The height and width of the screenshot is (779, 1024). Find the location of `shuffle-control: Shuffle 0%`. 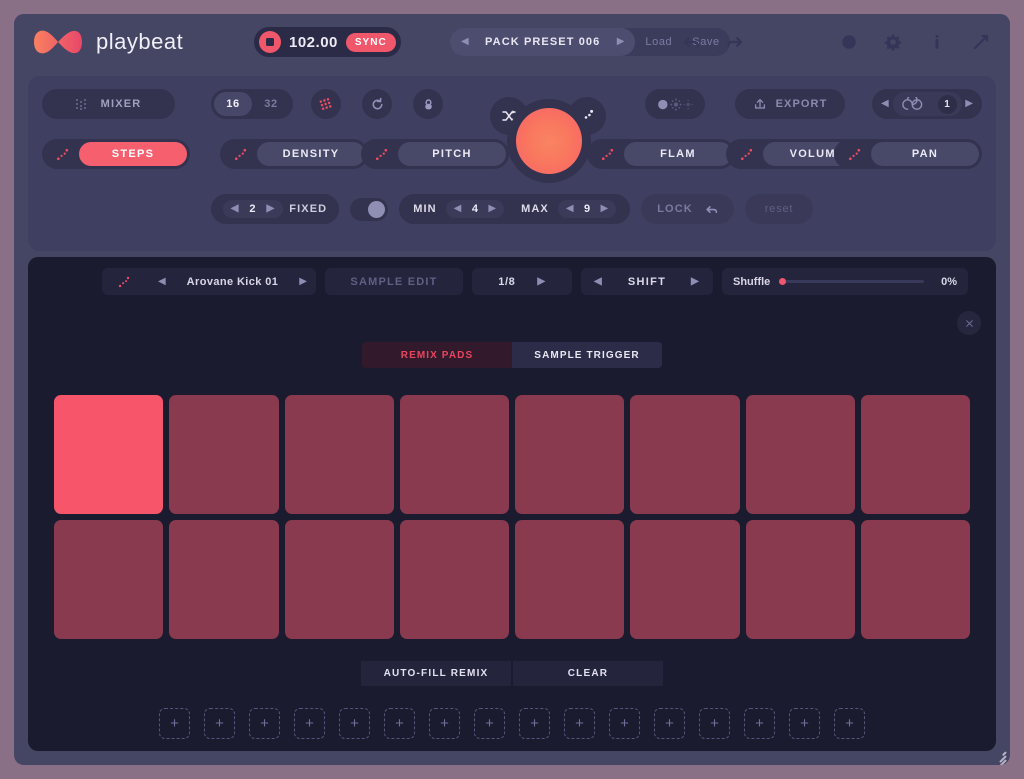

shuffle-control: Shuffle 0% is located at coordinates (845, 281).